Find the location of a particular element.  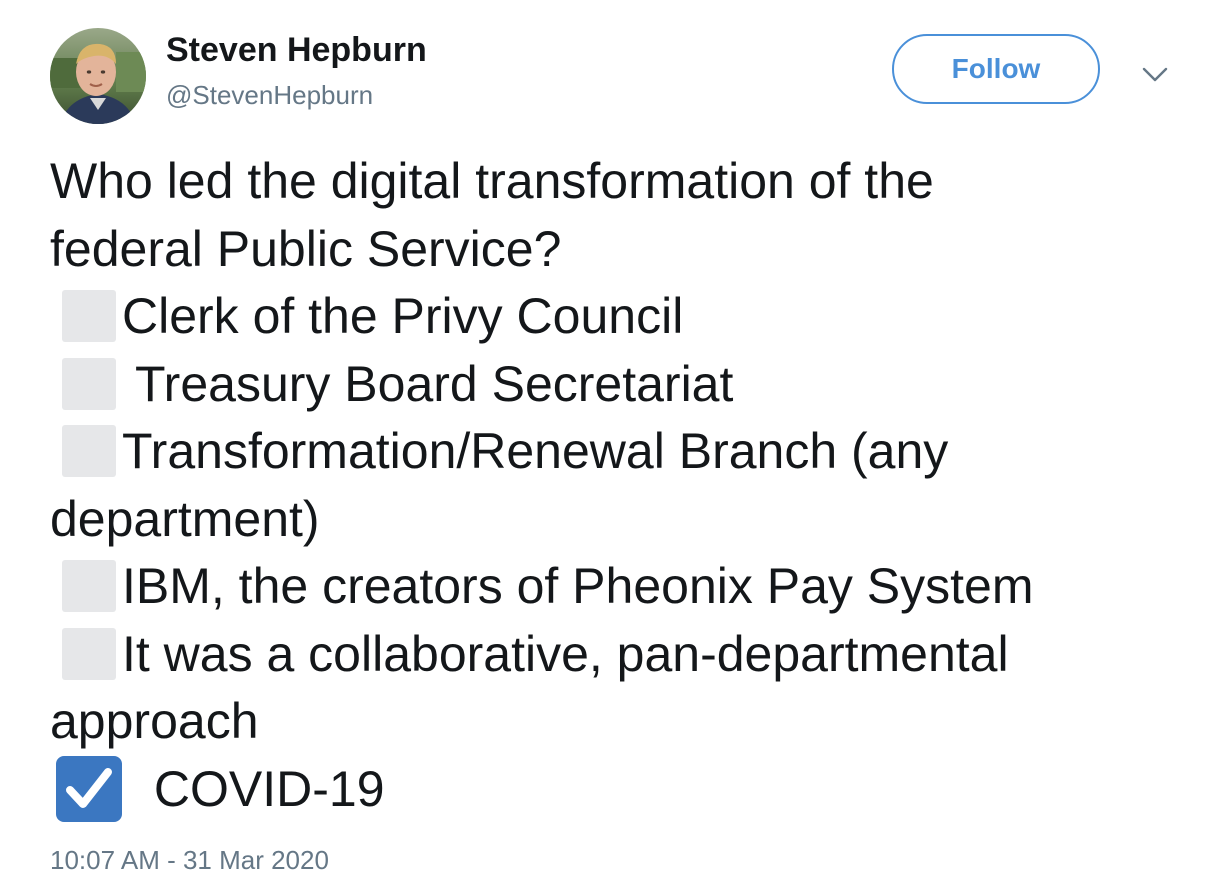

option-line: IBM, the creators of Pheonix Pay System is located at coordinates (625, 587).